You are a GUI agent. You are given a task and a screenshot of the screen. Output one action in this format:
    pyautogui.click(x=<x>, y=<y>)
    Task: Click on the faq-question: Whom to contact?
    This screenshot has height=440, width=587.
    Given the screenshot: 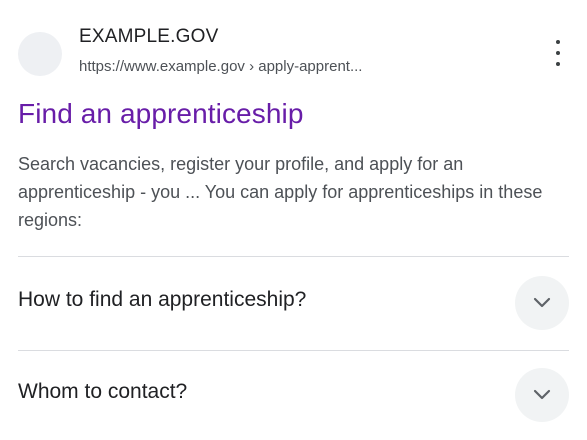 What is the action you would take?
    pyautogui.click(x=103, y=391)
    